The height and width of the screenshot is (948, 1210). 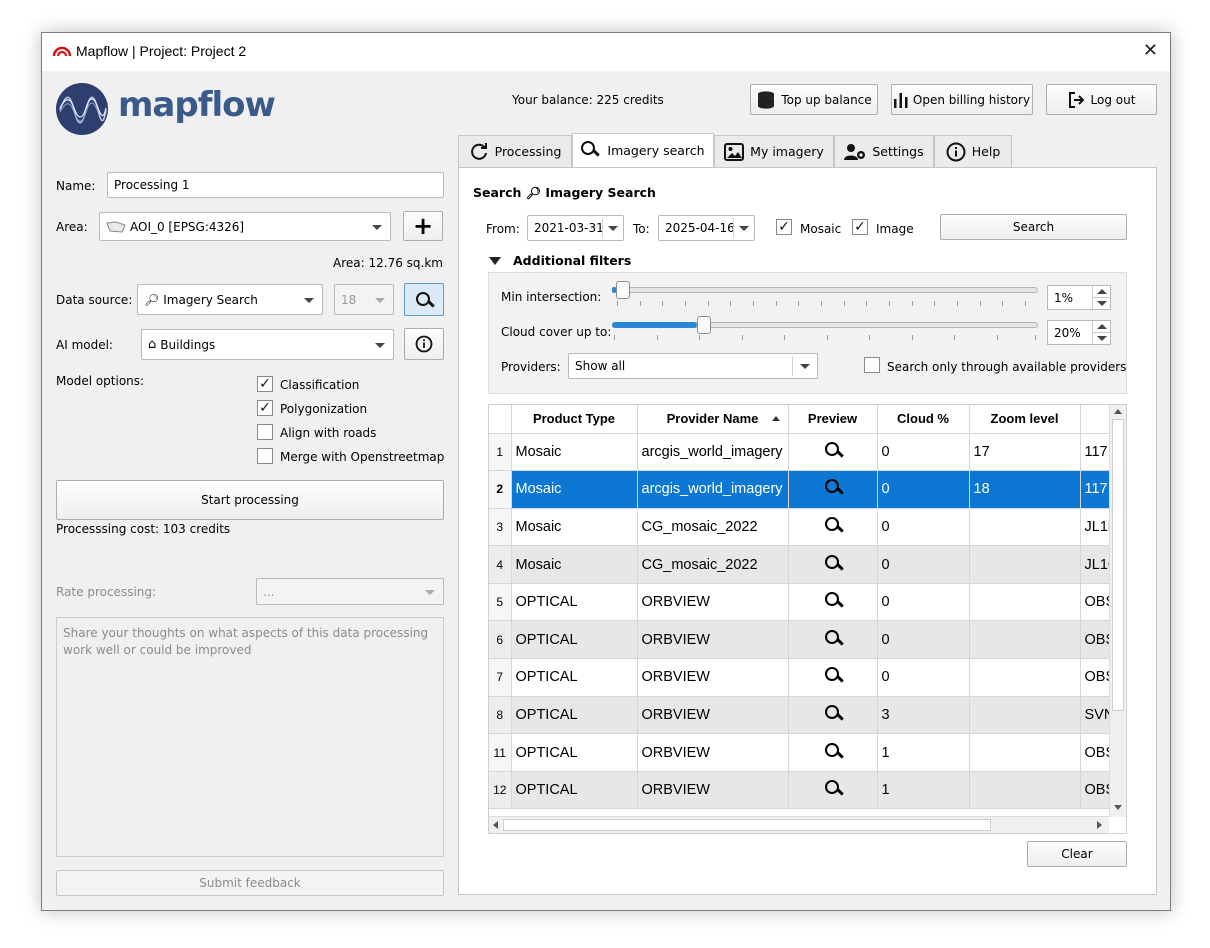 What do you see at coordinates (500, 752) in the screenshot?
I see `row-number: 11` at bounding box center [500, 752].